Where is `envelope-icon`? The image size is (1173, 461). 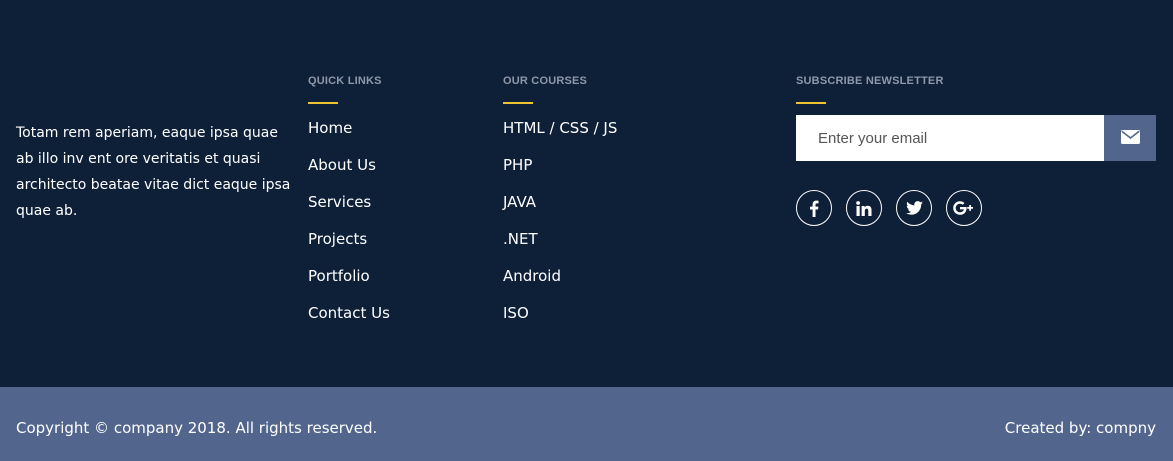
envelope-icon is located at coordinates (1130, 138).